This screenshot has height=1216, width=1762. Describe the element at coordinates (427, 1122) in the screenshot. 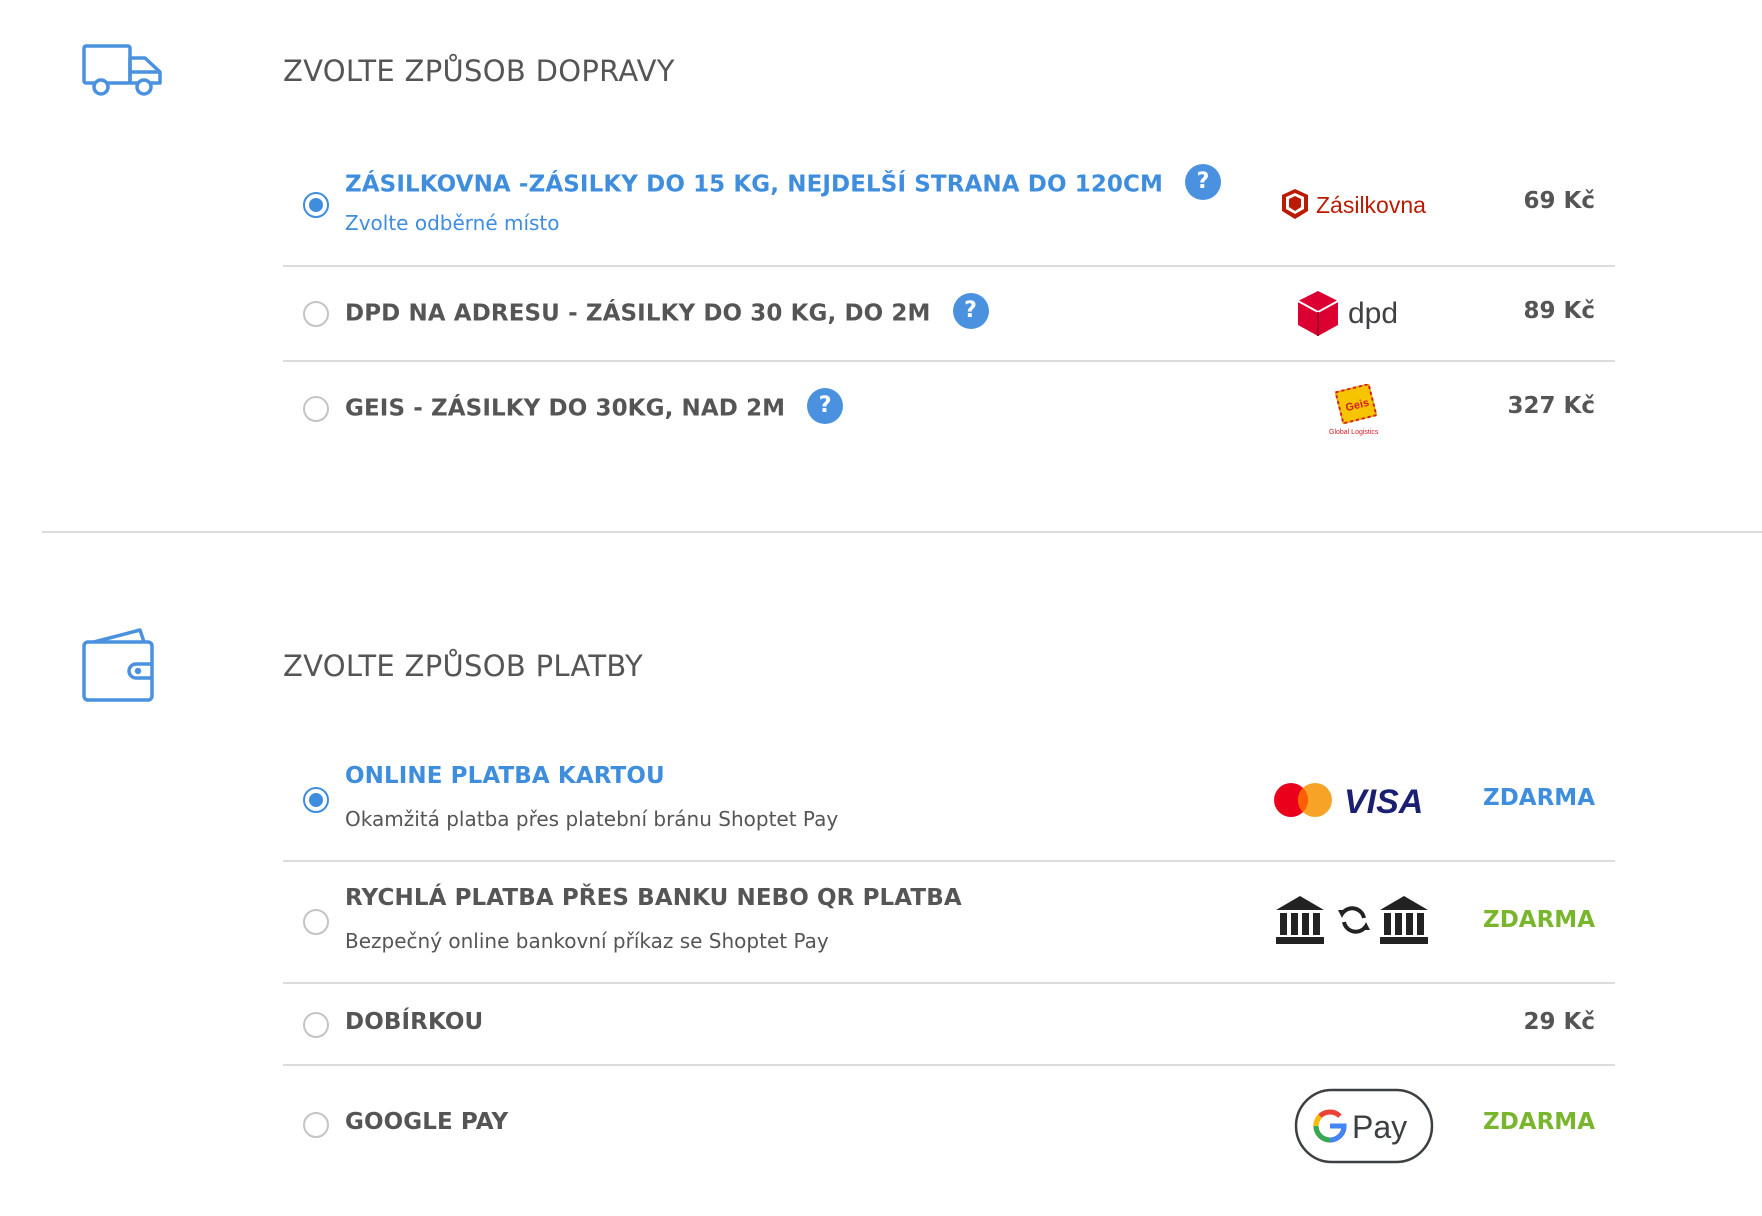

I see `payment-option-title: GOOGLE PAY` at that location.